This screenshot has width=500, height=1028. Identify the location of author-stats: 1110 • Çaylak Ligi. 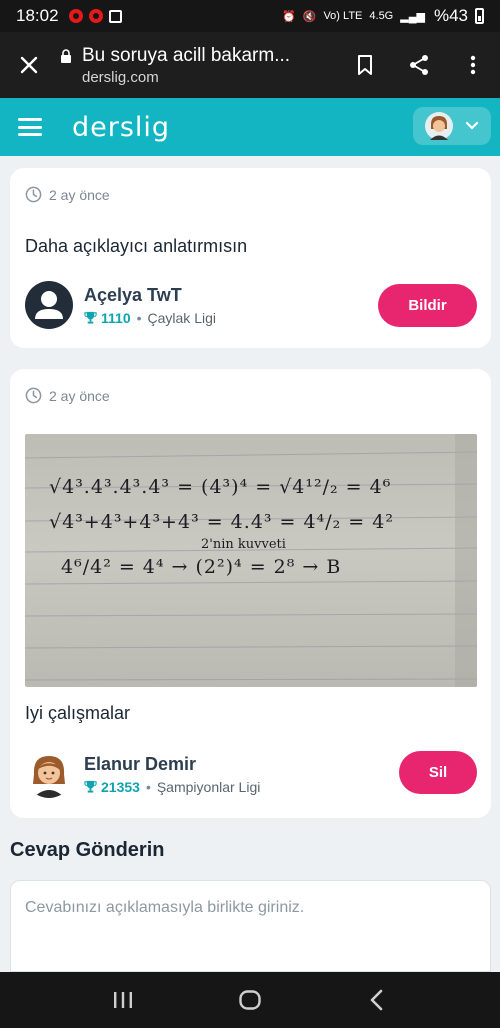
(150, 318).